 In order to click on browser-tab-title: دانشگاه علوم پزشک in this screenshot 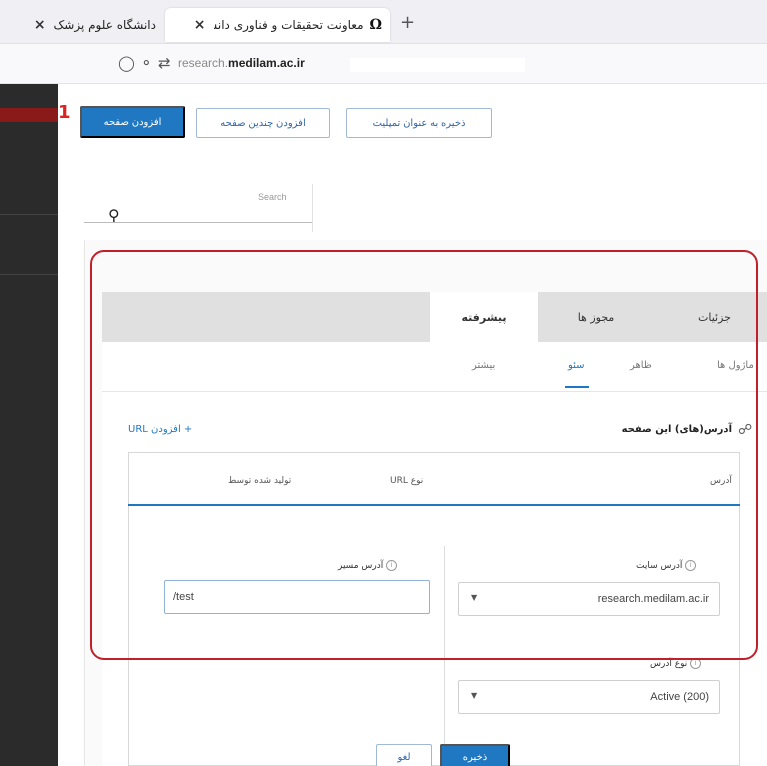, I will do `click(104, 25)`.